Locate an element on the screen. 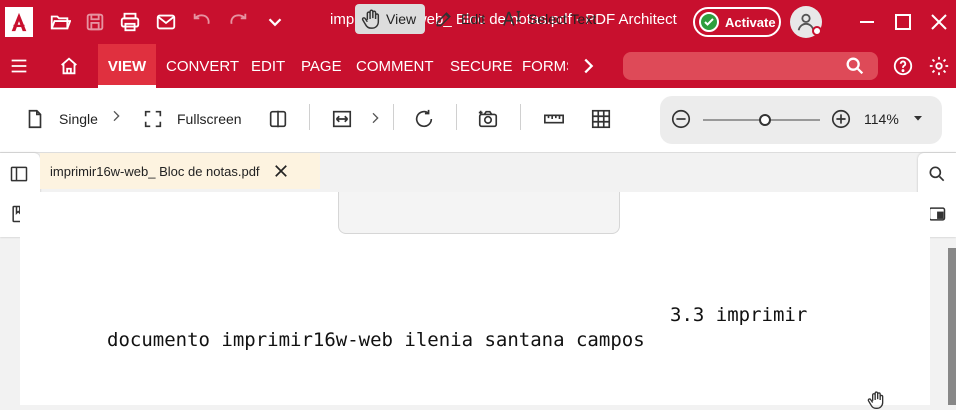  grid-icon is located at coordinates (601, 119).